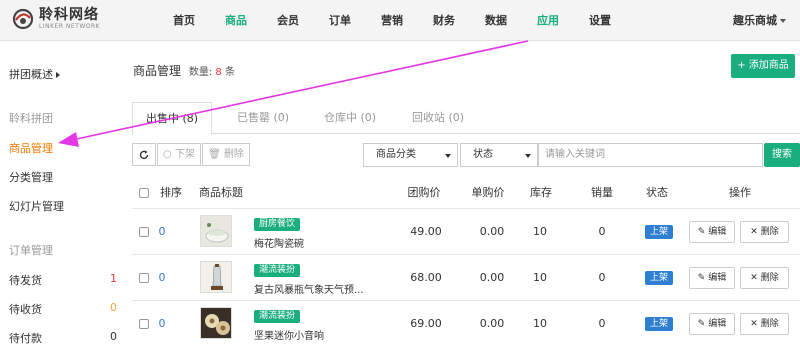 This screenshot has height=346, width=800. Describe the element at coordinates (70, 26) in the screenshot. I see `logo-subtitle: LINKER NETWORK` at that location.